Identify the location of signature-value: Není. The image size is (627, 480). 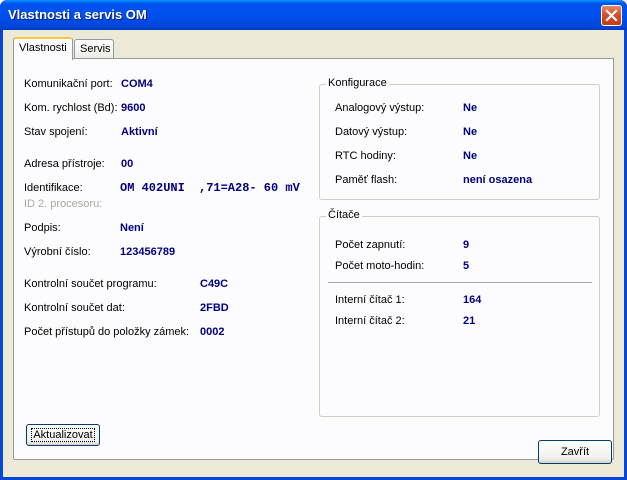
(132, 228).